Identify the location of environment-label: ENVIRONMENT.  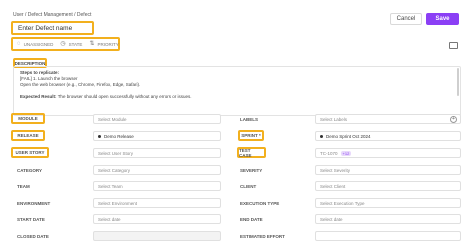
(34, 203).